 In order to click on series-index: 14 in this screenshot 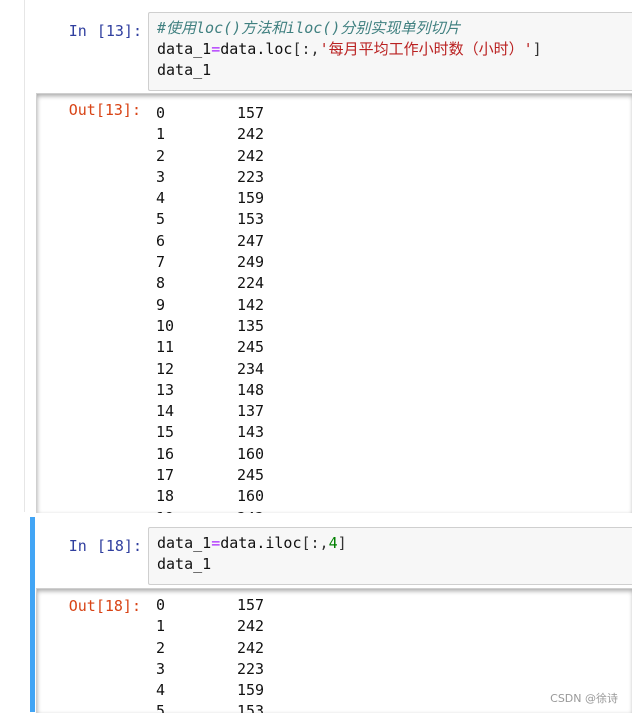, I will do `click(165, 411)`.